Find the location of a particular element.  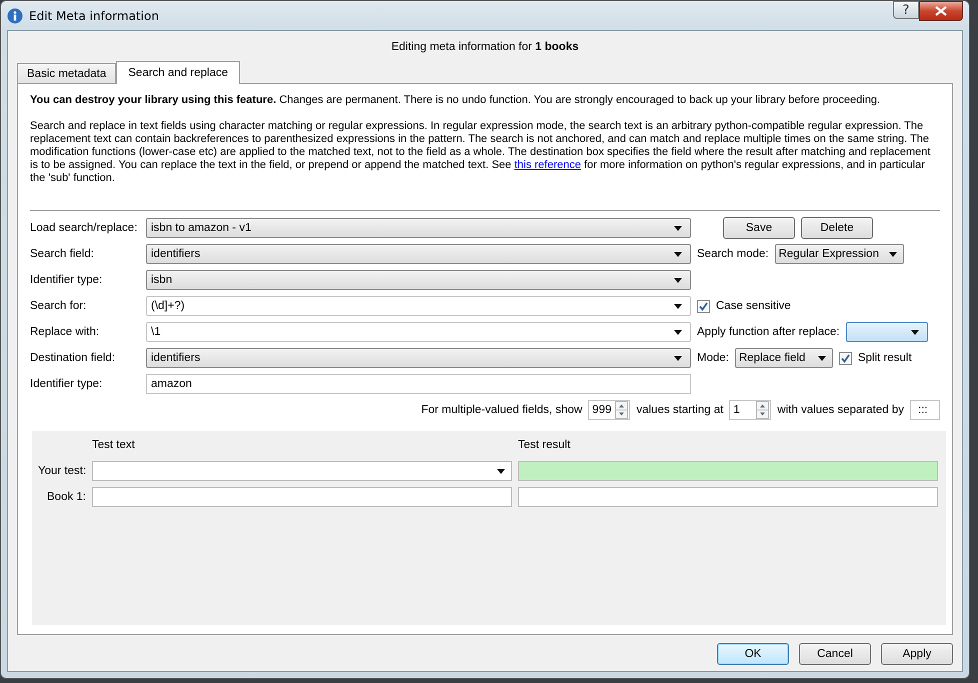

replace-combo: \1 is located at coordinates (418, 332).